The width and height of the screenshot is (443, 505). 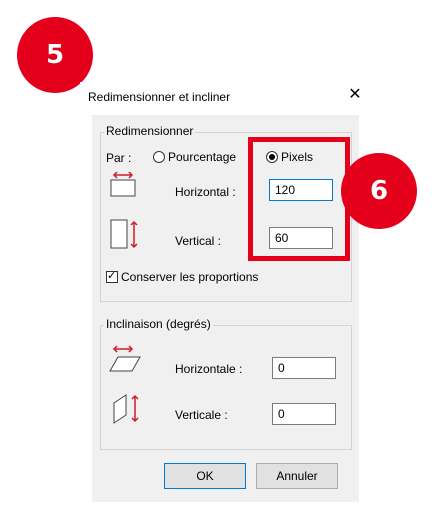 I want to click on pixels-highlight-box, so click(x=299, y=199).